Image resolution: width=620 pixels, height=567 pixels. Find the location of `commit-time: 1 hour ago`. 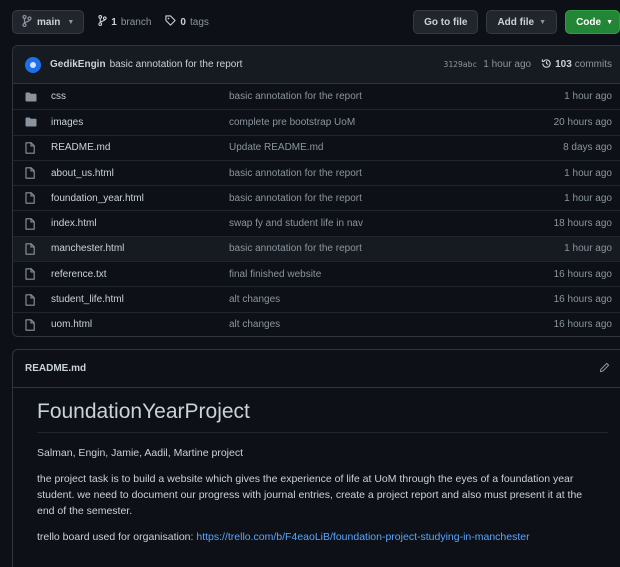

commit-time: 1 hour ago is located at coordinates (507, 64).